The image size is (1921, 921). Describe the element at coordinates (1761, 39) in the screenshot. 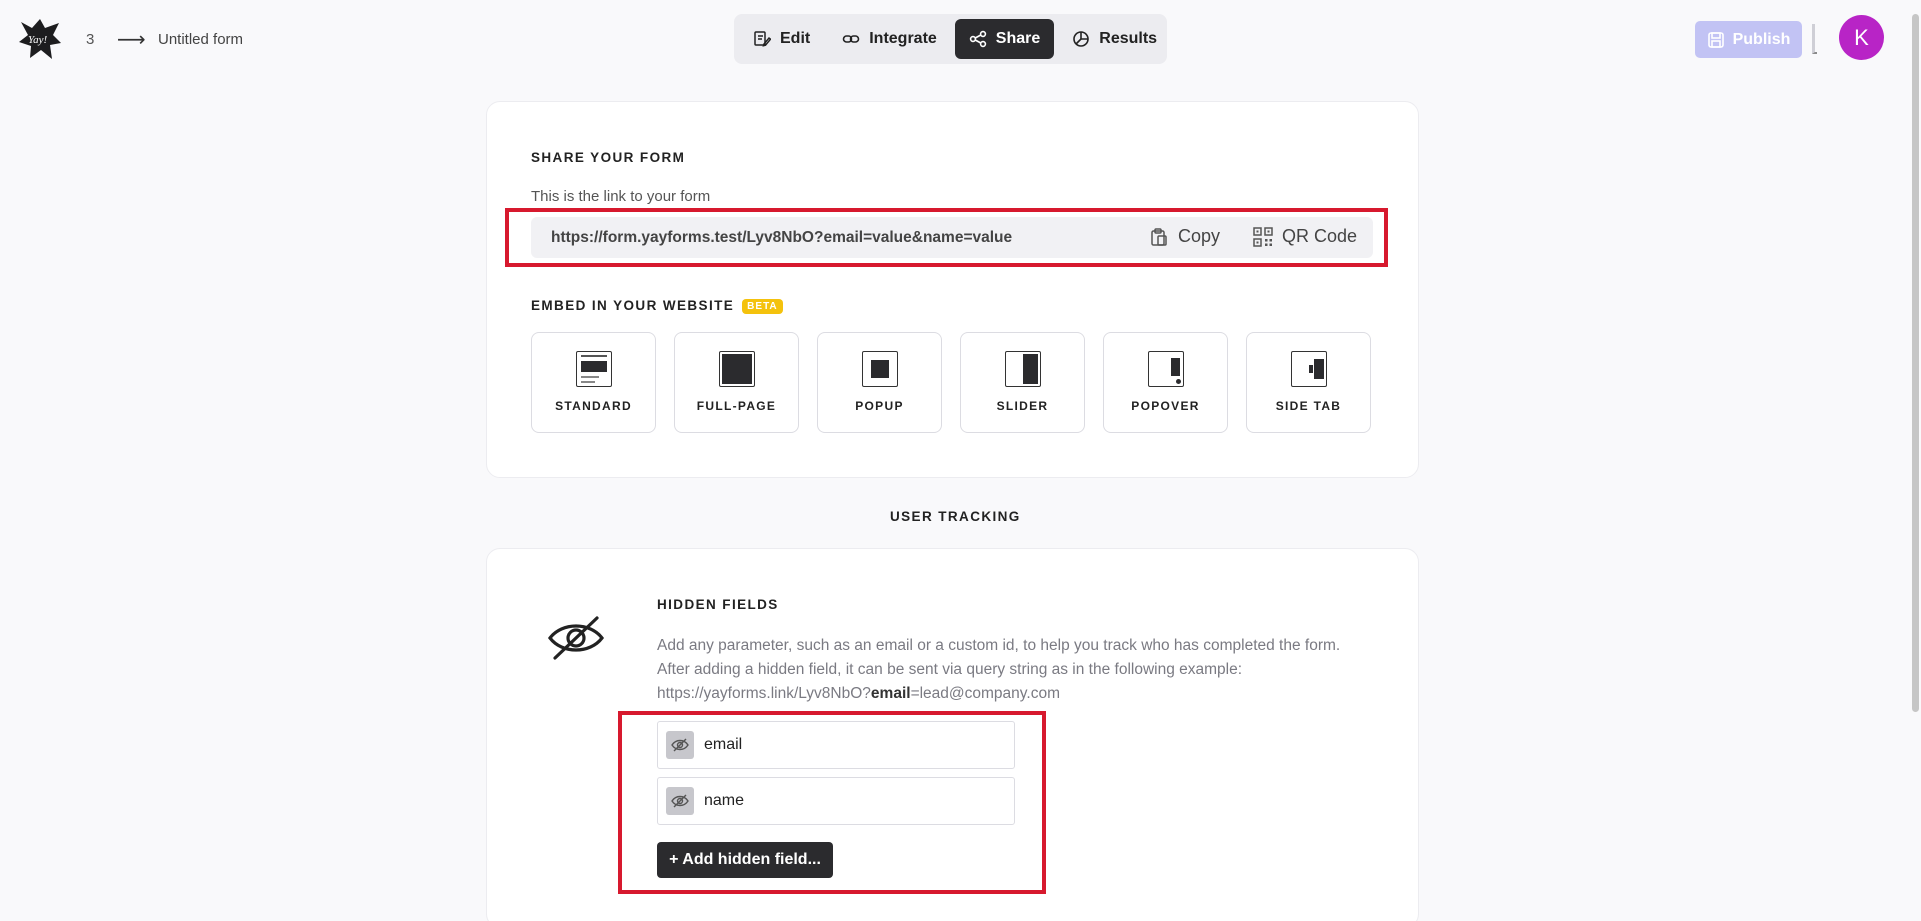

I see `publish-label: Publish` at that location.